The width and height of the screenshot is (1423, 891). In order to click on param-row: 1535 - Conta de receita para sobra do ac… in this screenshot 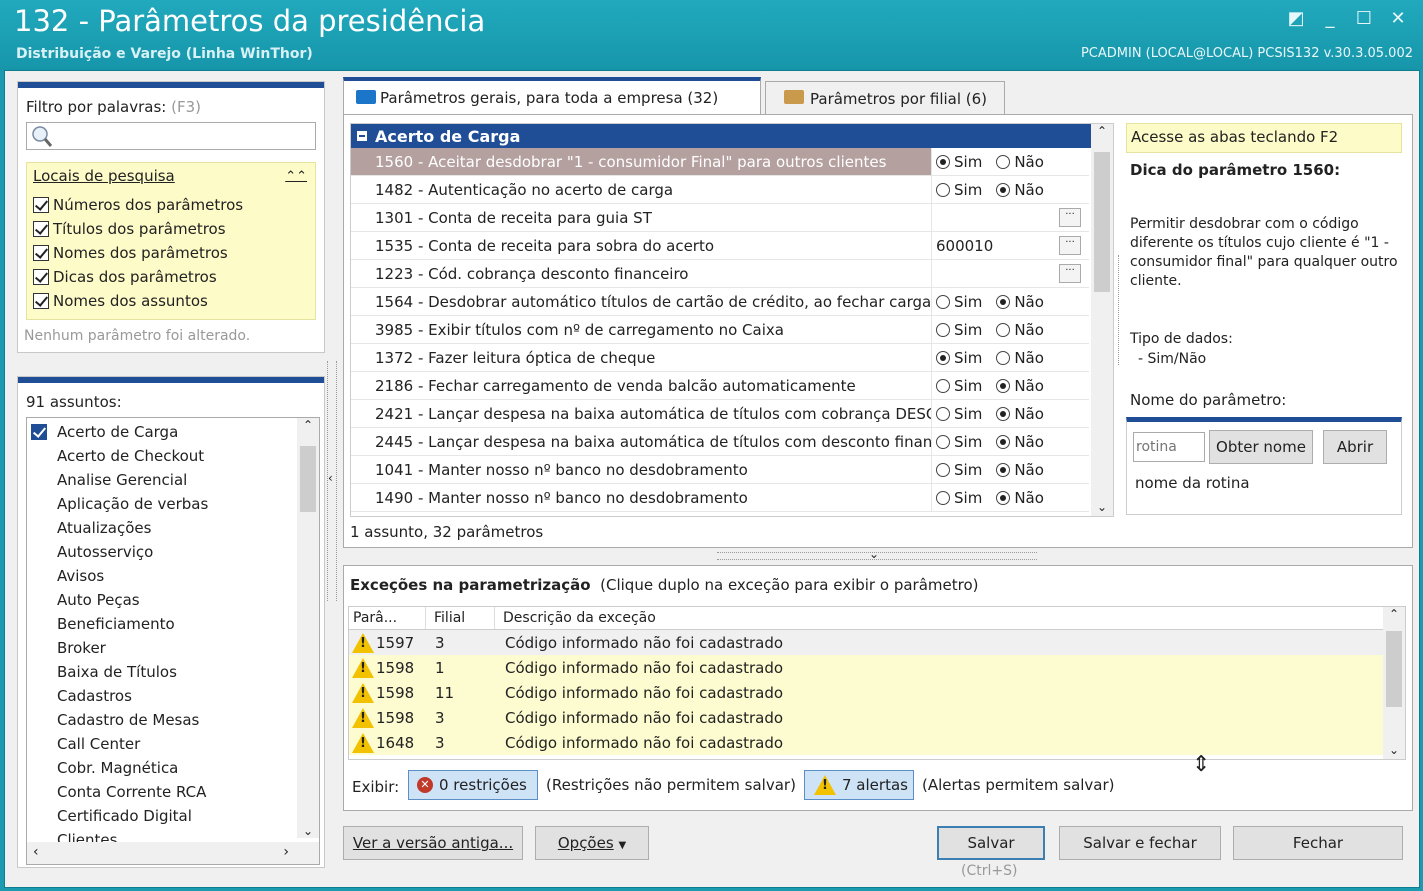, I will do `click(720, 246)`.